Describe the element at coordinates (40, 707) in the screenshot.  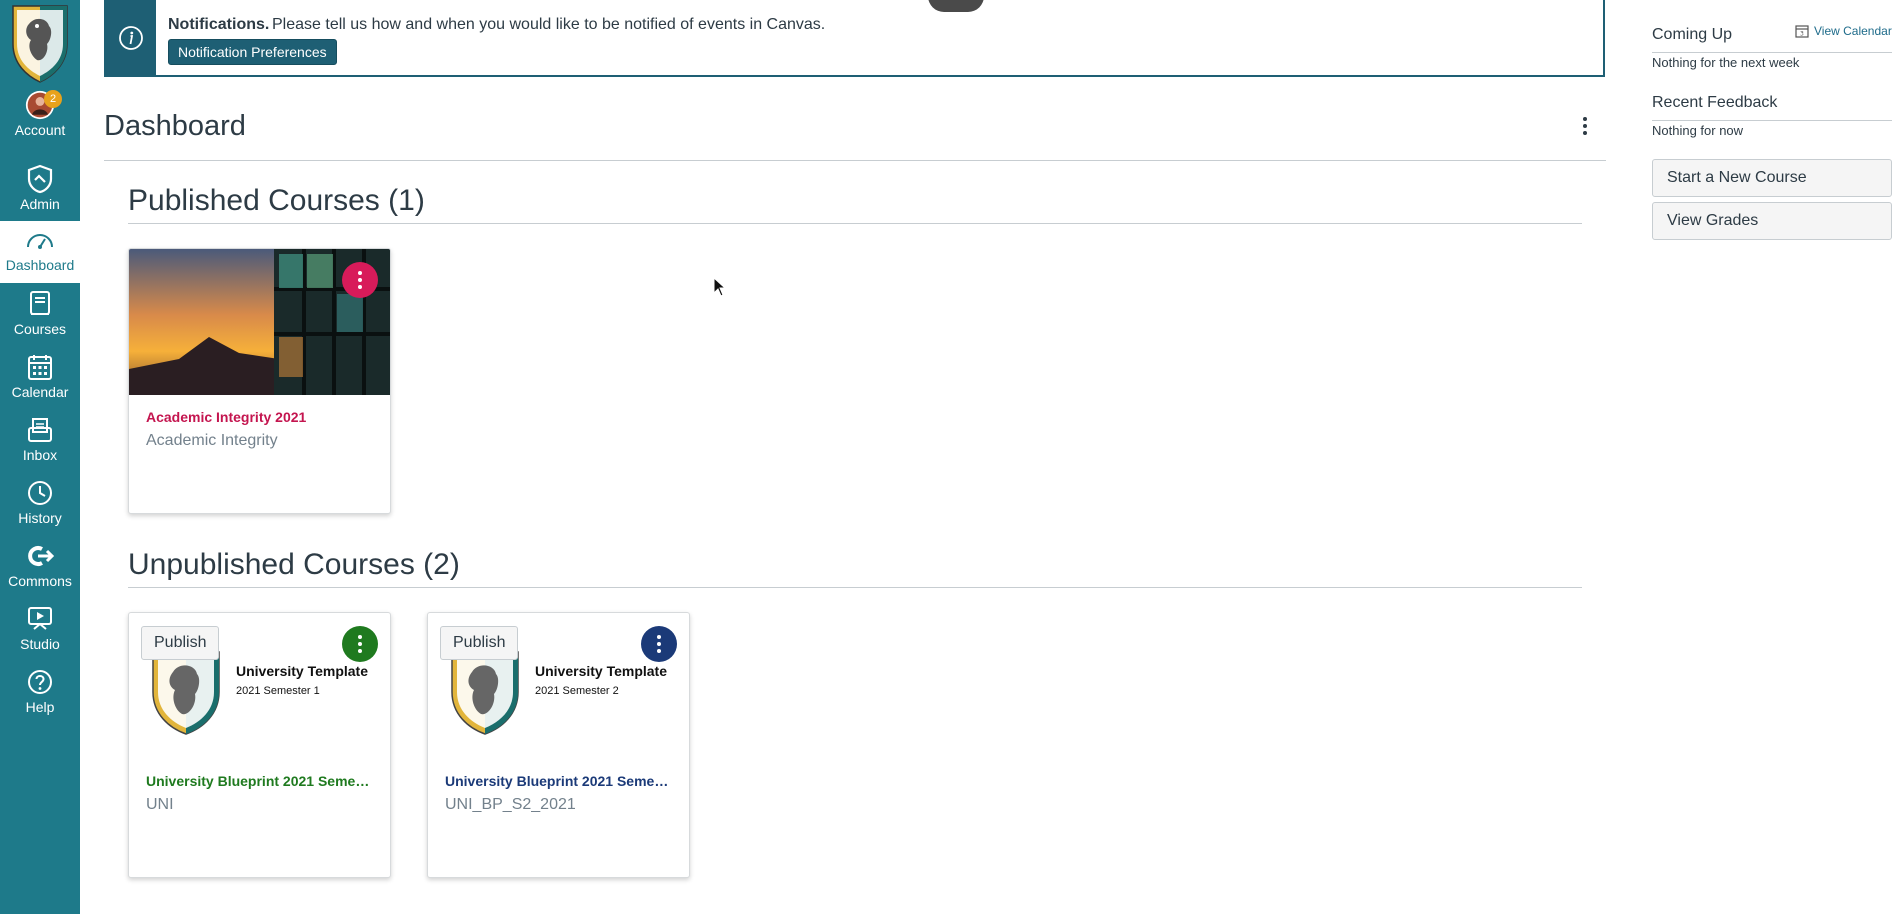
I see `nav-help-label: Help` at that location.